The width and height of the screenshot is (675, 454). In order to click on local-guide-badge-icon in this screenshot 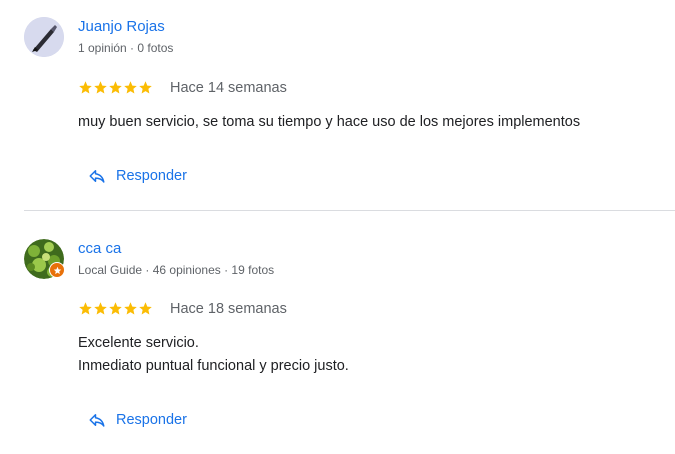, I will do `click(57, 270)`.